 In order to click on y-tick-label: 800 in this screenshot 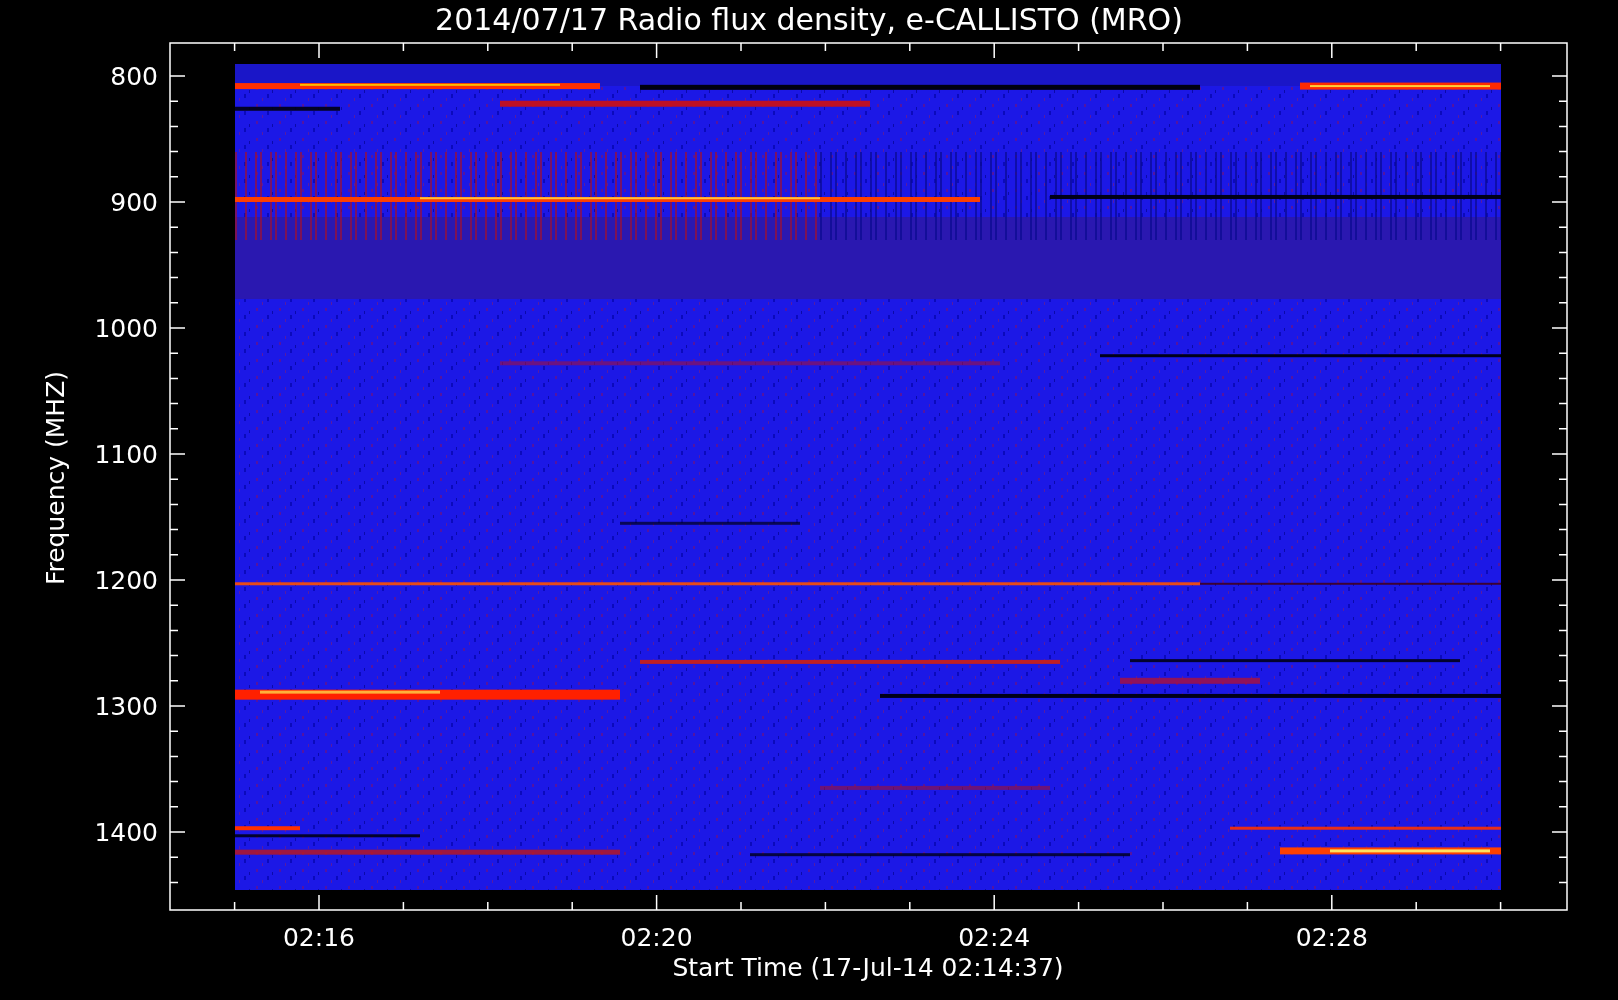, I will do `click(134, 76)`.